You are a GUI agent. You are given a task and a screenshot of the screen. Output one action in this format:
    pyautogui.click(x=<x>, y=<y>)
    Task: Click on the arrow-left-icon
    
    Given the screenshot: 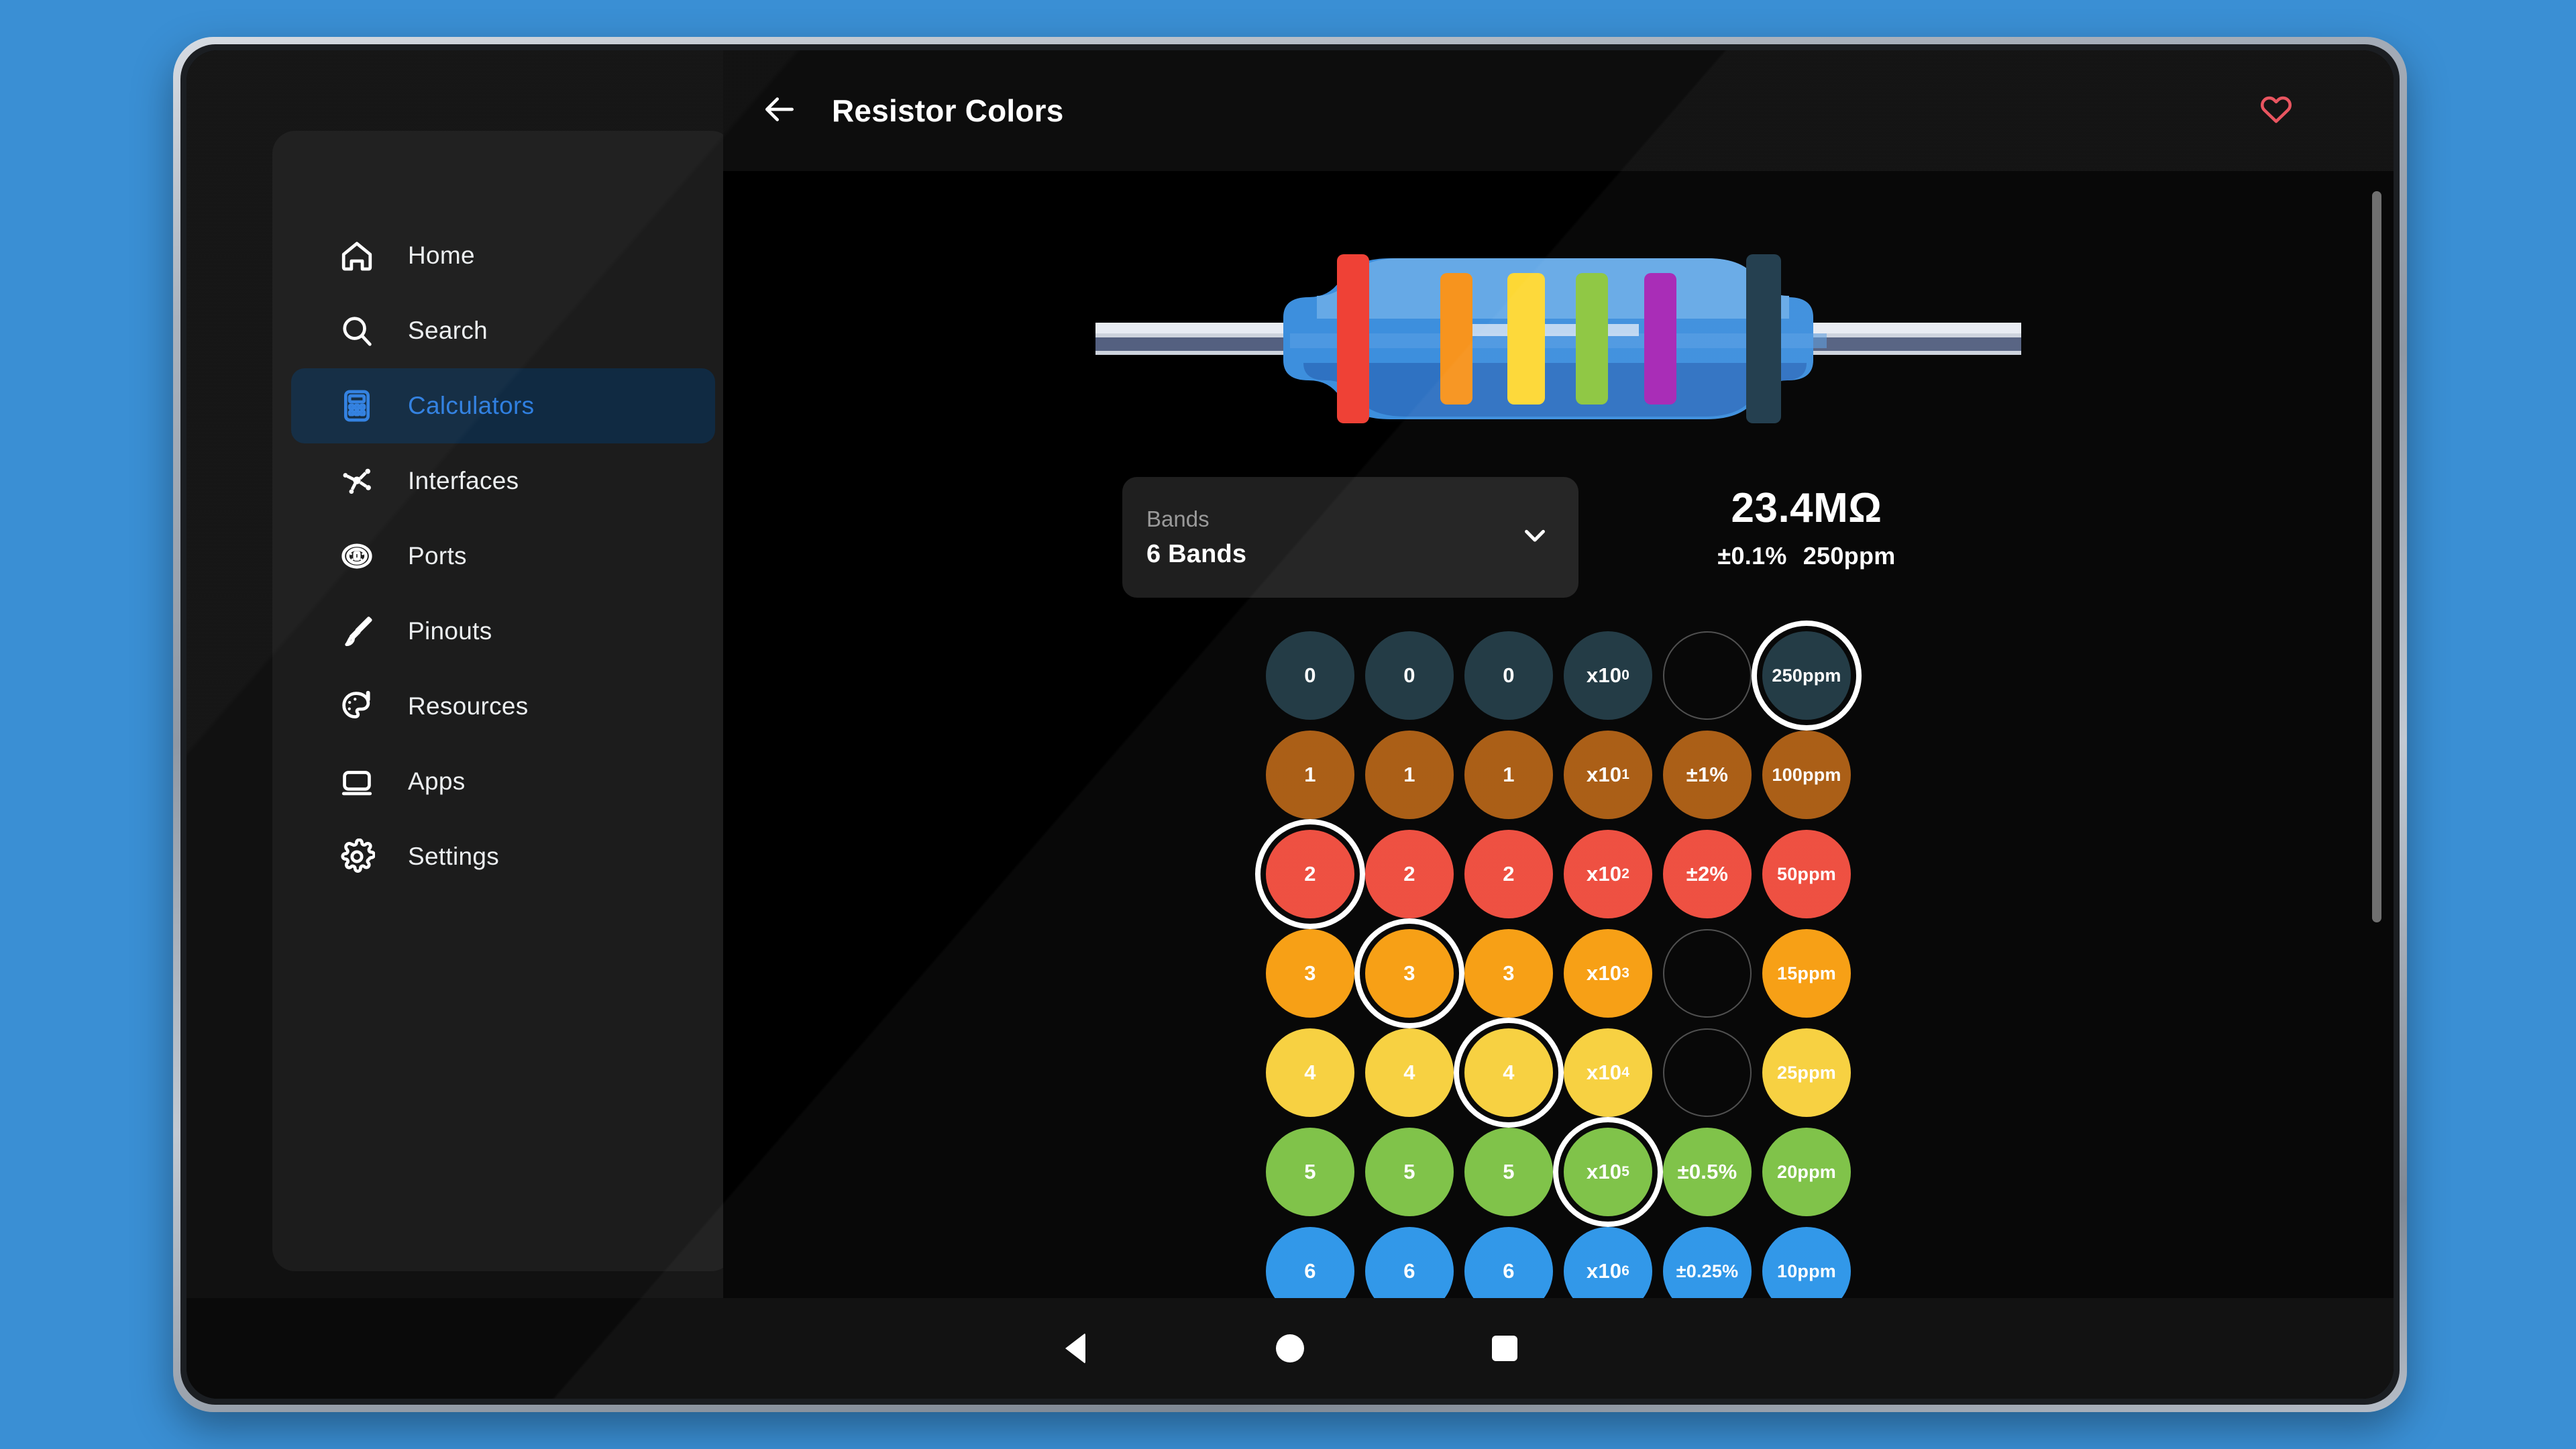 What is the action you would take?
    pyautogui.click(x=779, y=111)
    